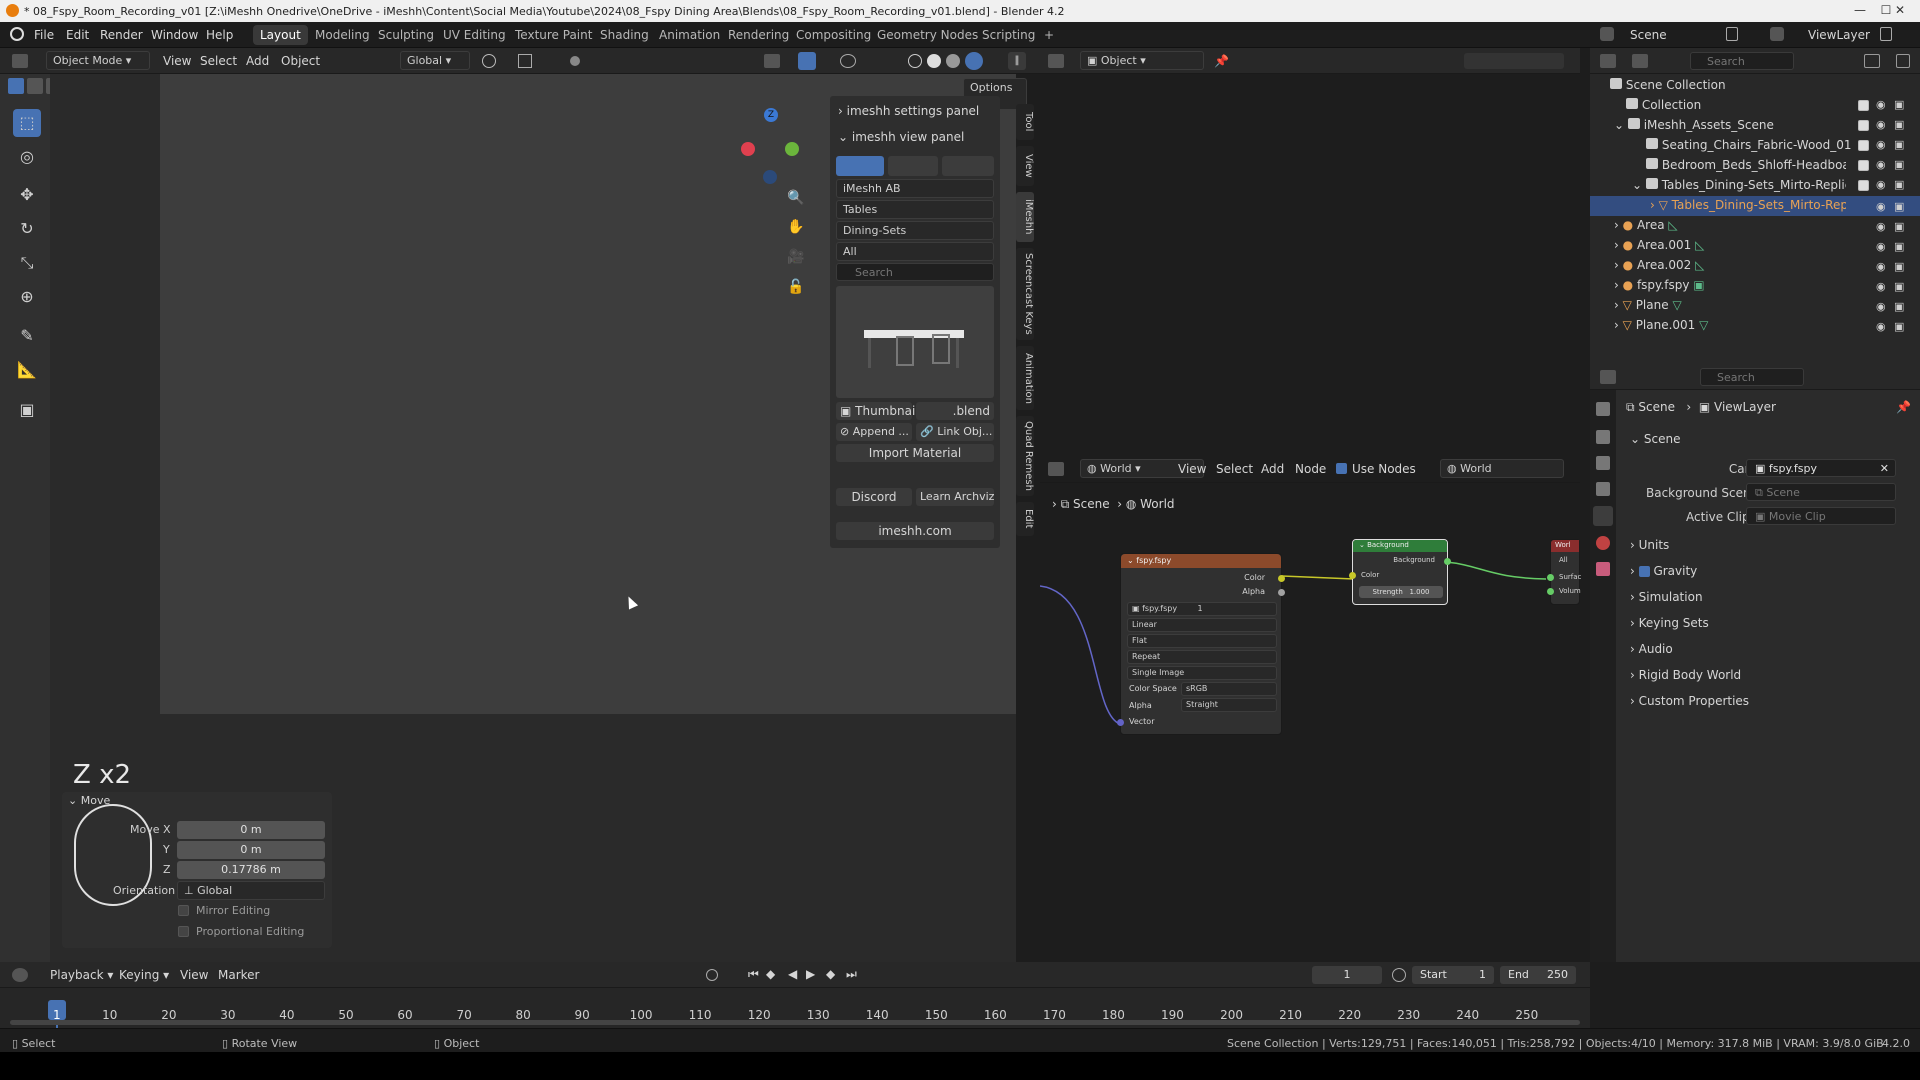 The height and width of the screenshot is (1080, 1920). I want to click on clear-camera-icon: ✕, so click(1887, 469).